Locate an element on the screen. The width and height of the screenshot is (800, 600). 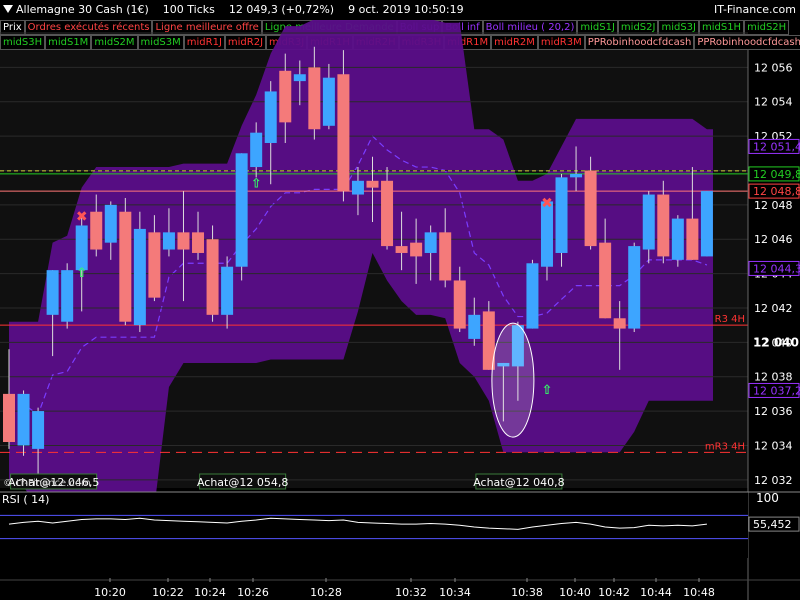
level-label: R3 4H is located at coordinates (730, 319).